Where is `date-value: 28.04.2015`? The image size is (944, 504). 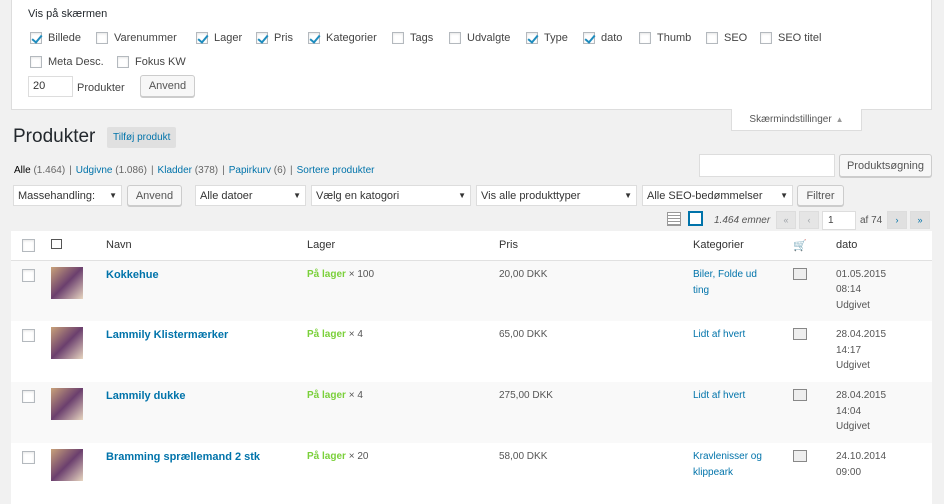
date-value: 28.04.2015 is located at coordinates (861, 334).